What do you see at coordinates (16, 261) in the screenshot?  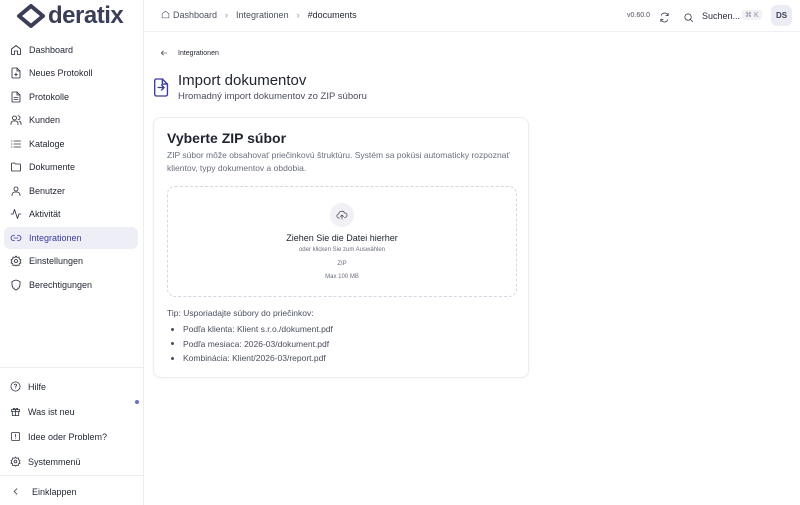 I see `settings-icon` at bounding box center [16, 261].